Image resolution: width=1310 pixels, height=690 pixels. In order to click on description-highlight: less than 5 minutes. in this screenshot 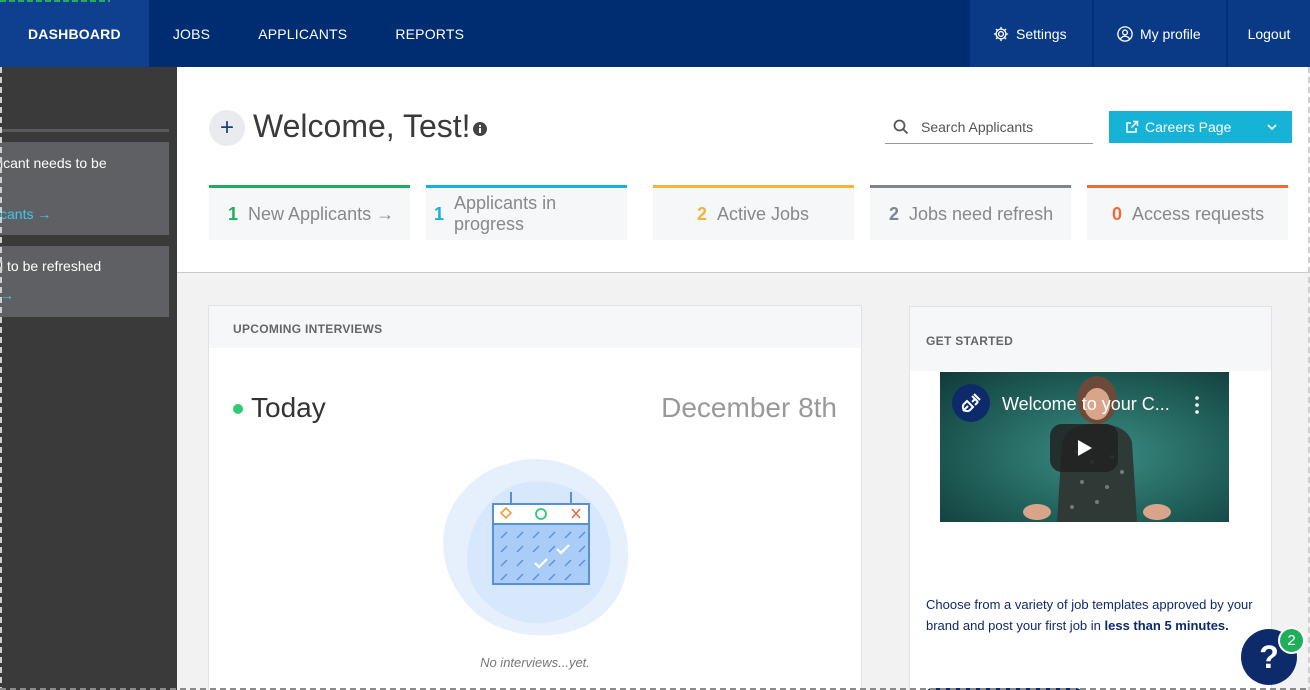, I will do `click(1166, 625)`.